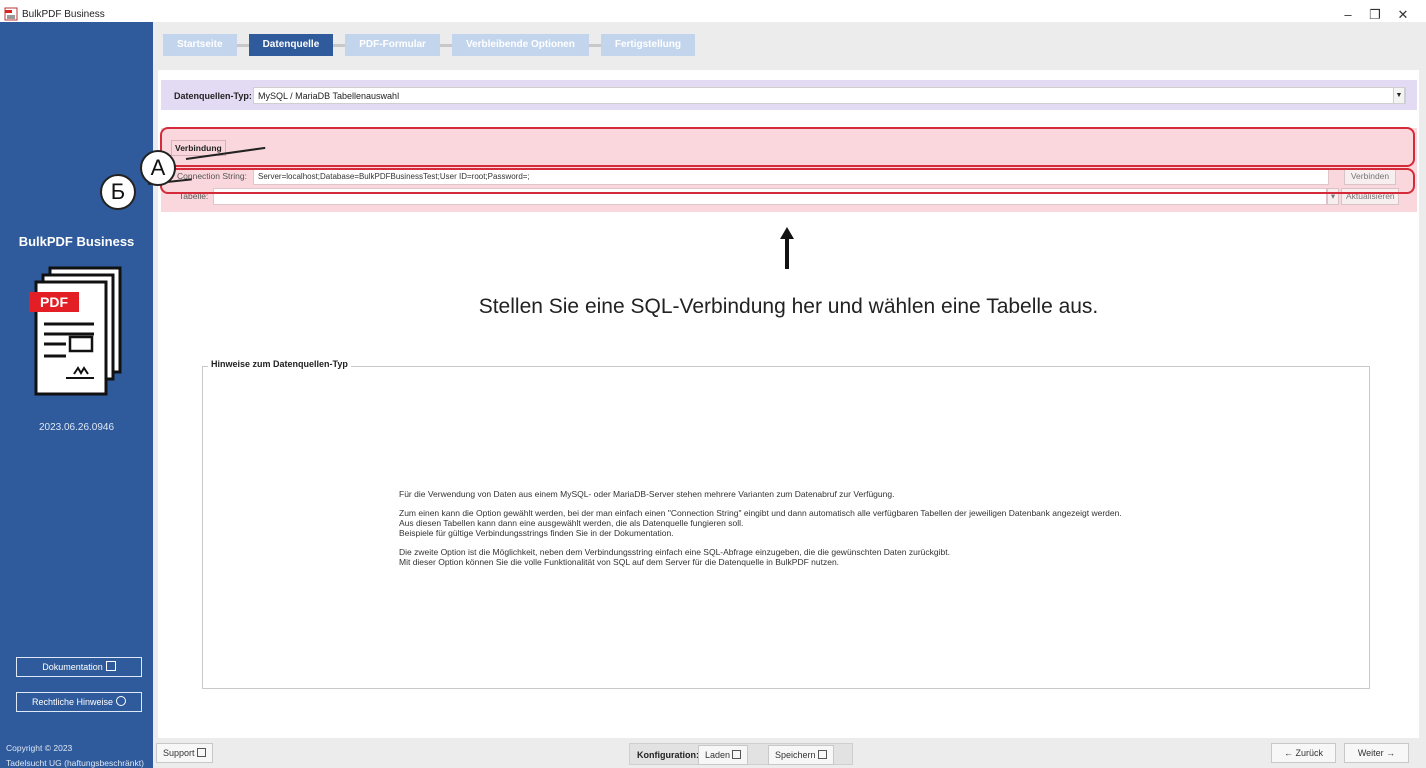 The width and height of the screenshot is (1426, 768). I want to click on copyright-line: Copyright © 2023, so click(39, 748).